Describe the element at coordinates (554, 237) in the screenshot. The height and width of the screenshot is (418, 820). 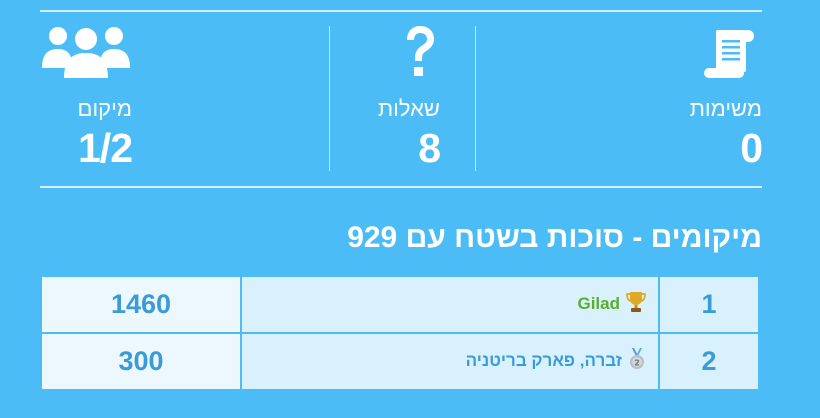
I see `rankings-title: מיקומים - סוכות בשטח עם 929` at that location.